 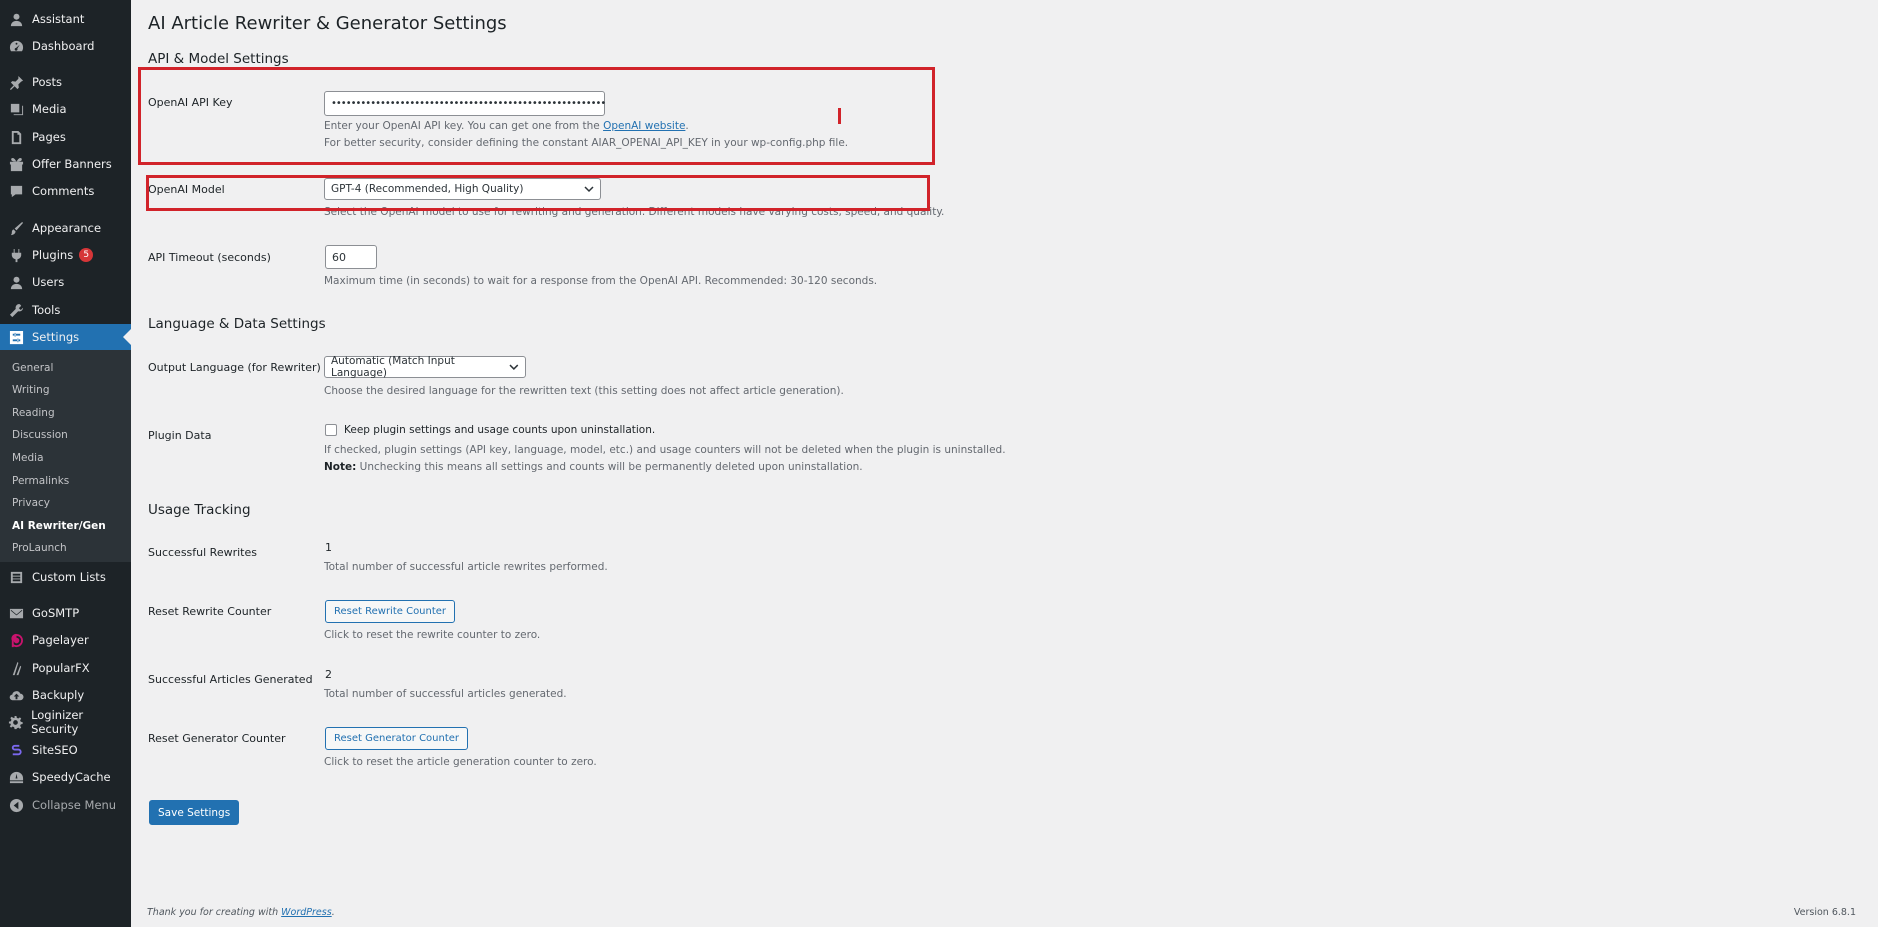 I want to click on section-title-language: Language & Data Settings, so click(x=237, y=324).